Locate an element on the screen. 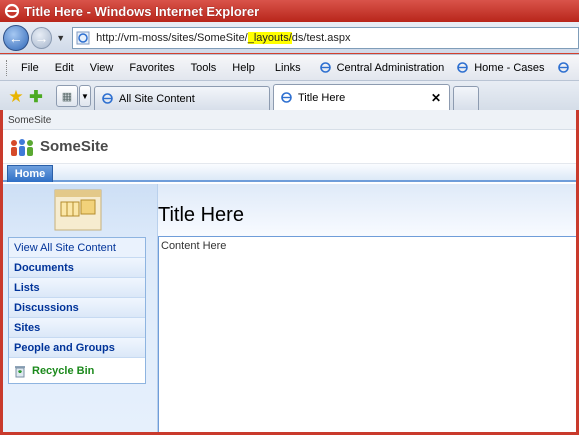  tab-title-here: Title Here ✕ is located at coordinates (361, 97).